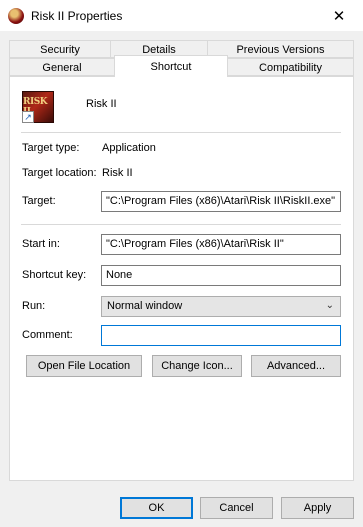 This screenshot has width=363, height=527. I want to click on open-file-location-button: Open File Location, so click(84, 366).